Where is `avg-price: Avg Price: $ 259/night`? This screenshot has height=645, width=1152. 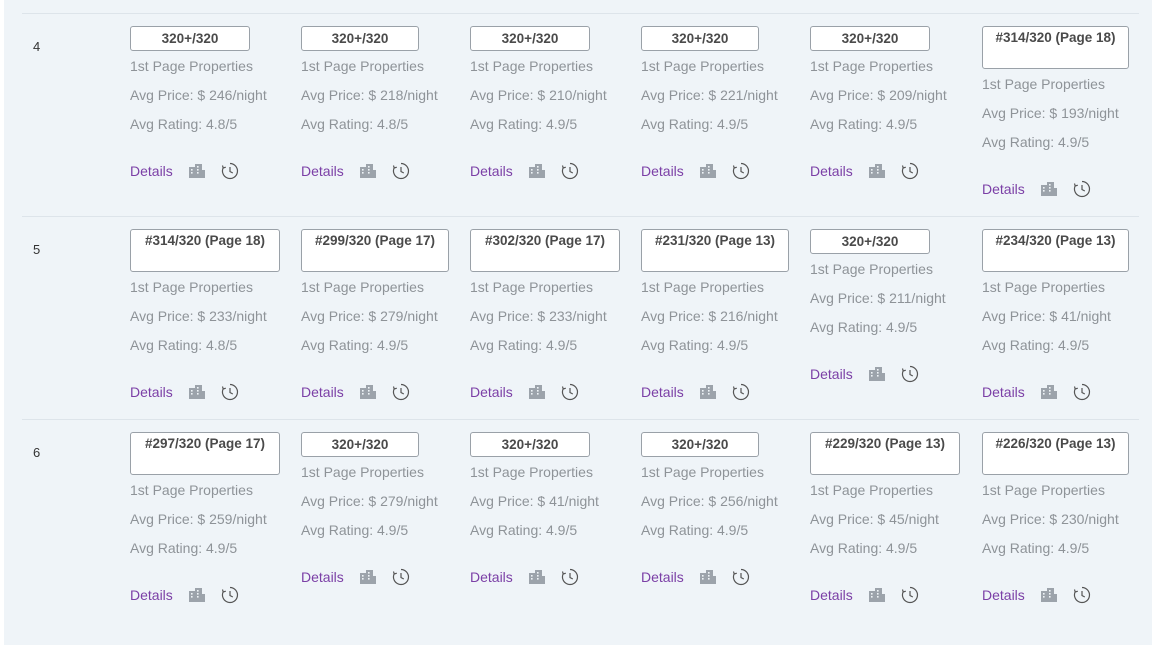 avg-price: Avg Price: $ 259/night is located at coordinates (198, 519).